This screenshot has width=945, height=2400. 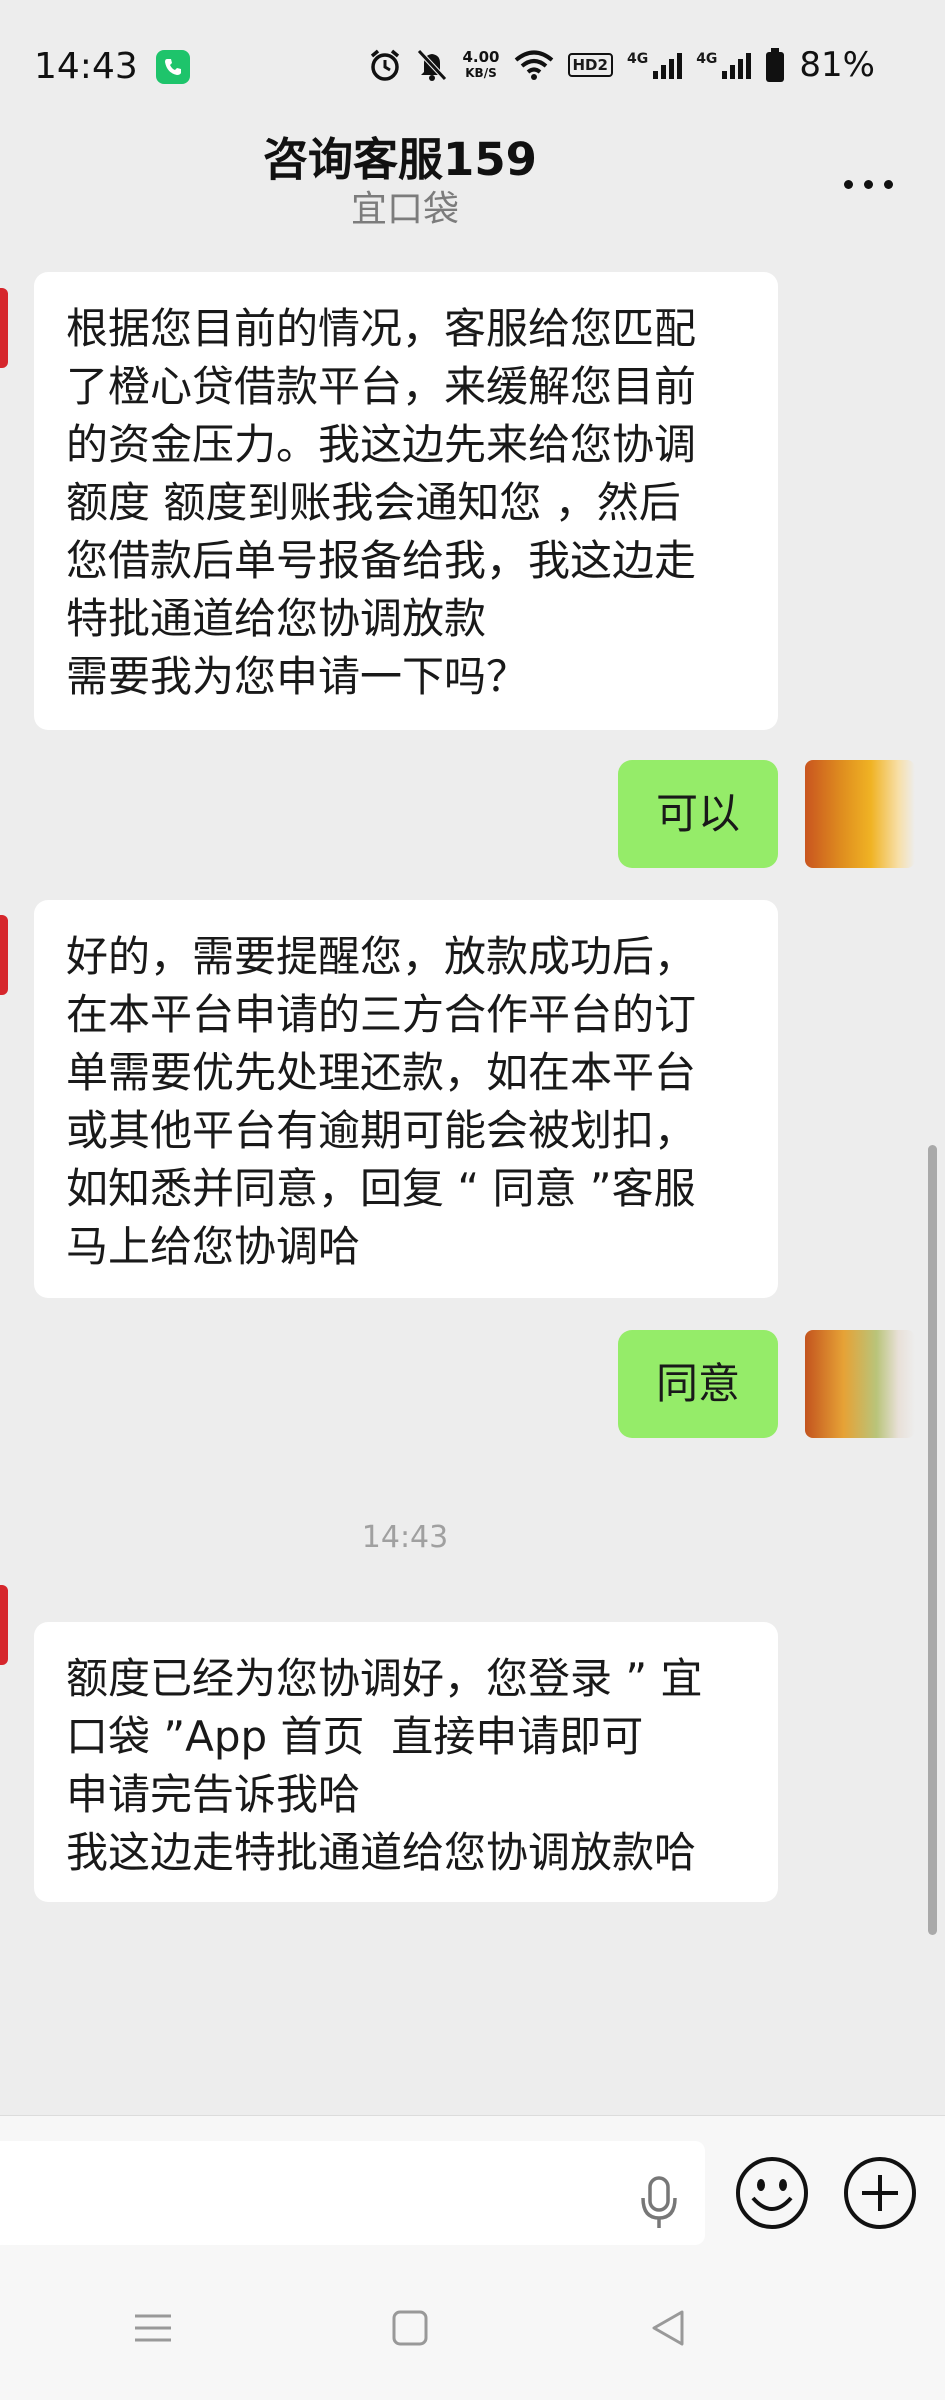 What do you see at coordinates (481, 73) in the screenshot?
I see `speed-unit: KB/S` at bounding box center [481, 73].